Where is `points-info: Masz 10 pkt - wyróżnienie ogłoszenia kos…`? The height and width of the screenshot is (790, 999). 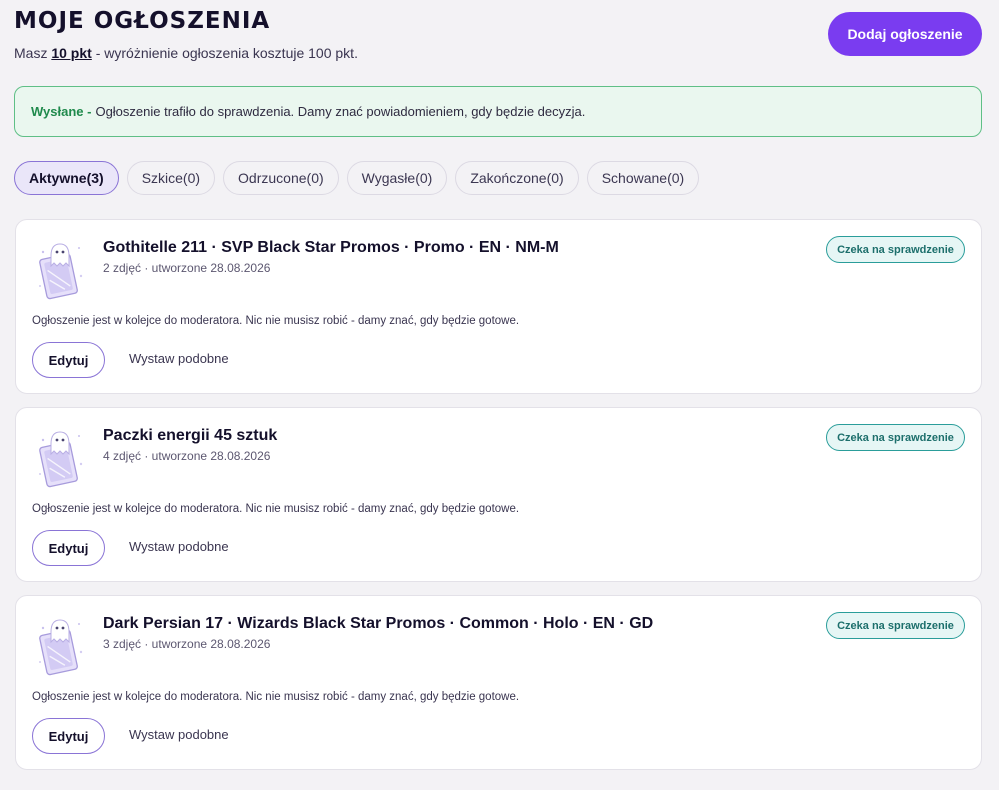 points-info: Masz 10 pkt - wyróżnienie ogłoszenia kos… is located at coordinates (186, 53).